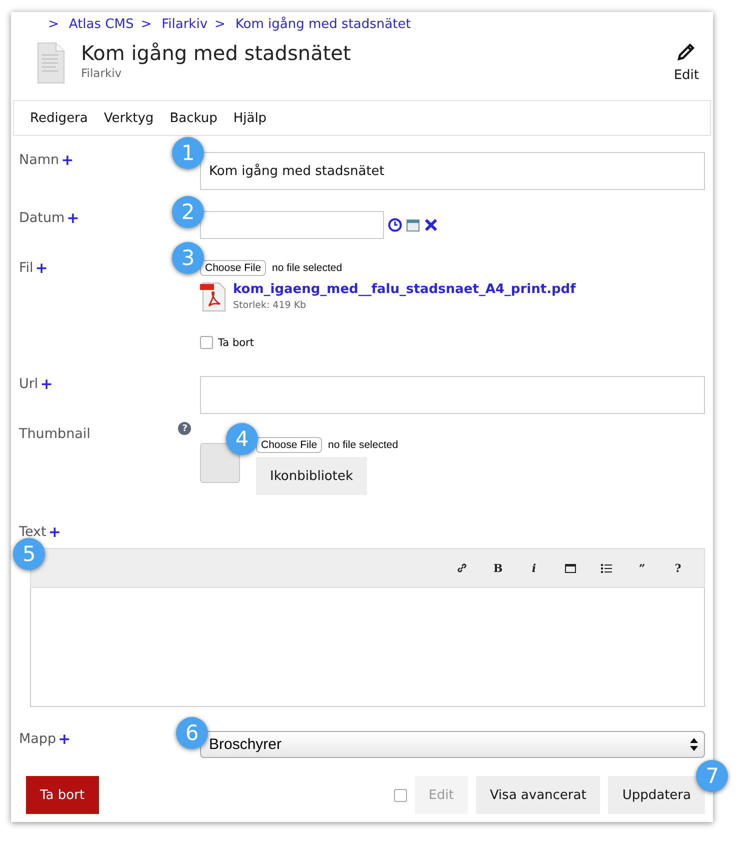  I want to click on text-field: Kom igång med stadsnätet, so click(452, 171).